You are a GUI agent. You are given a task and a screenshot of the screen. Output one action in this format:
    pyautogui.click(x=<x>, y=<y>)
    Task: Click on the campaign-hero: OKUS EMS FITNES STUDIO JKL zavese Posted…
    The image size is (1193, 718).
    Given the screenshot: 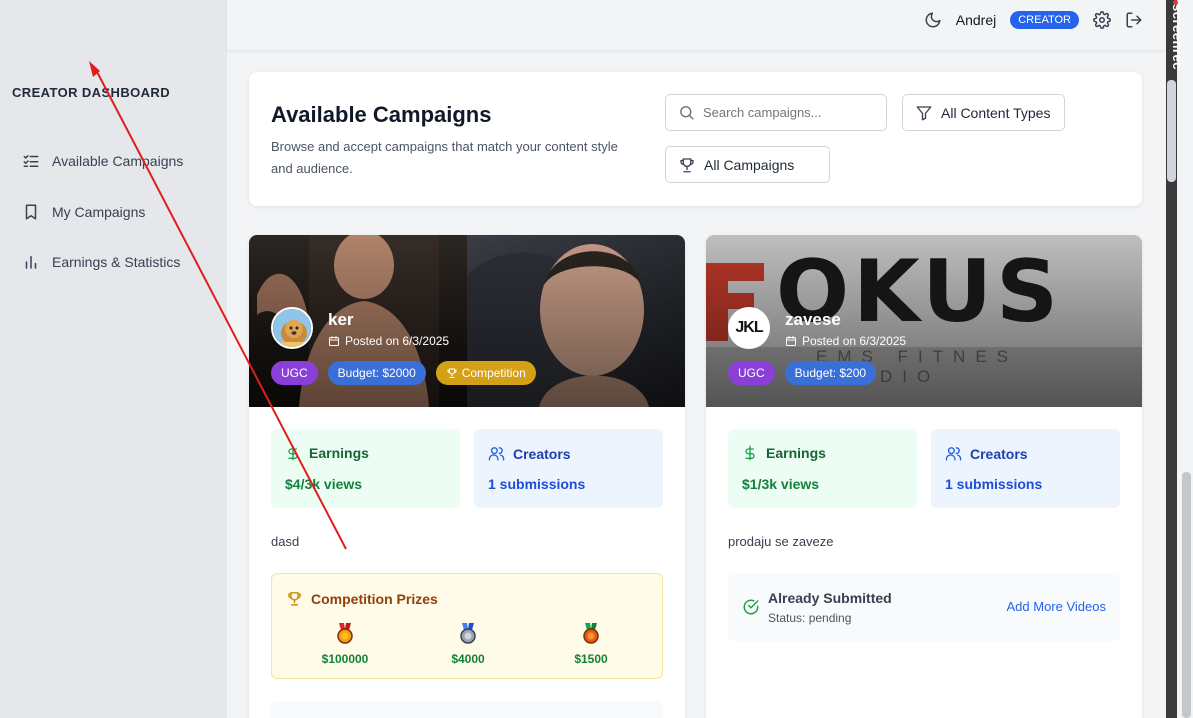 What is the action you would take?
    pyautogui.click(x=924, y=321)
    